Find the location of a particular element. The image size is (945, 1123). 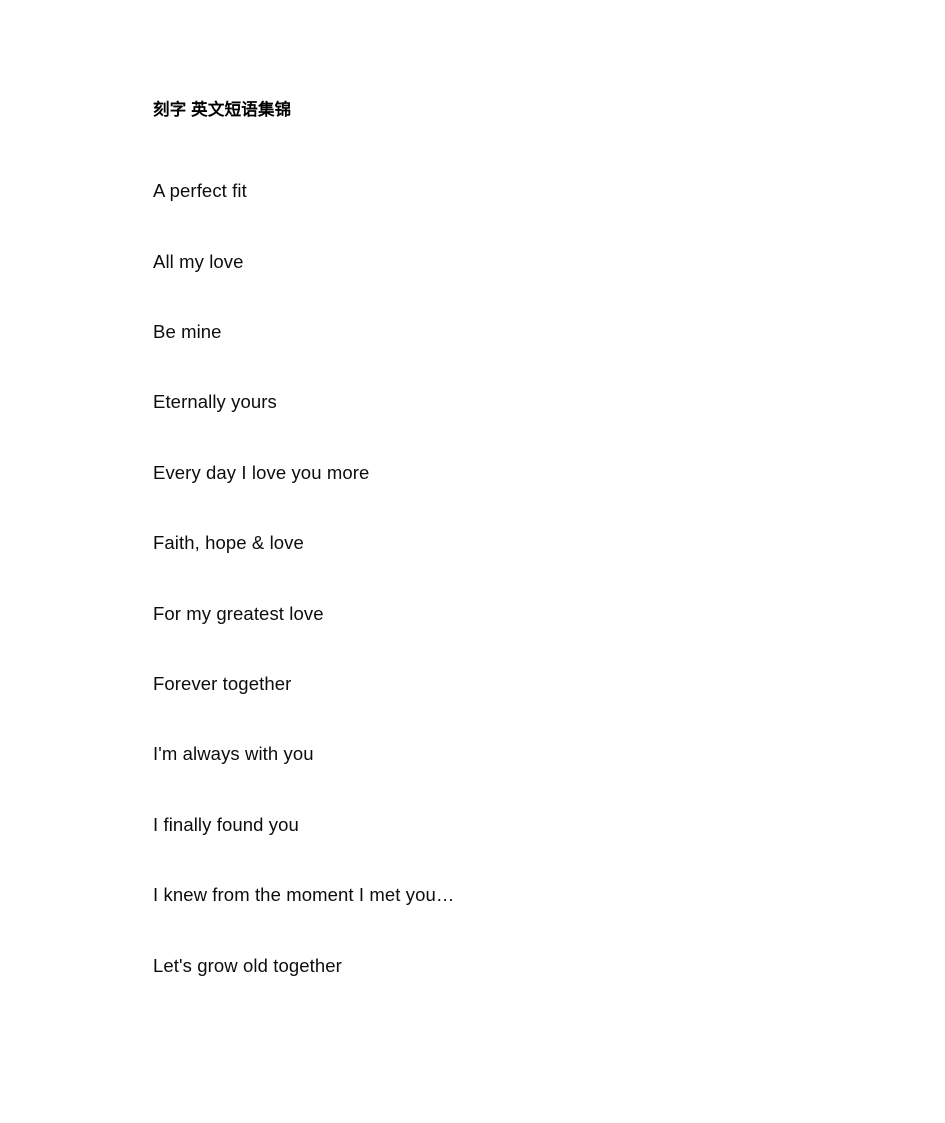

phrase-text: Forever together is located at coordinates (222, 683).